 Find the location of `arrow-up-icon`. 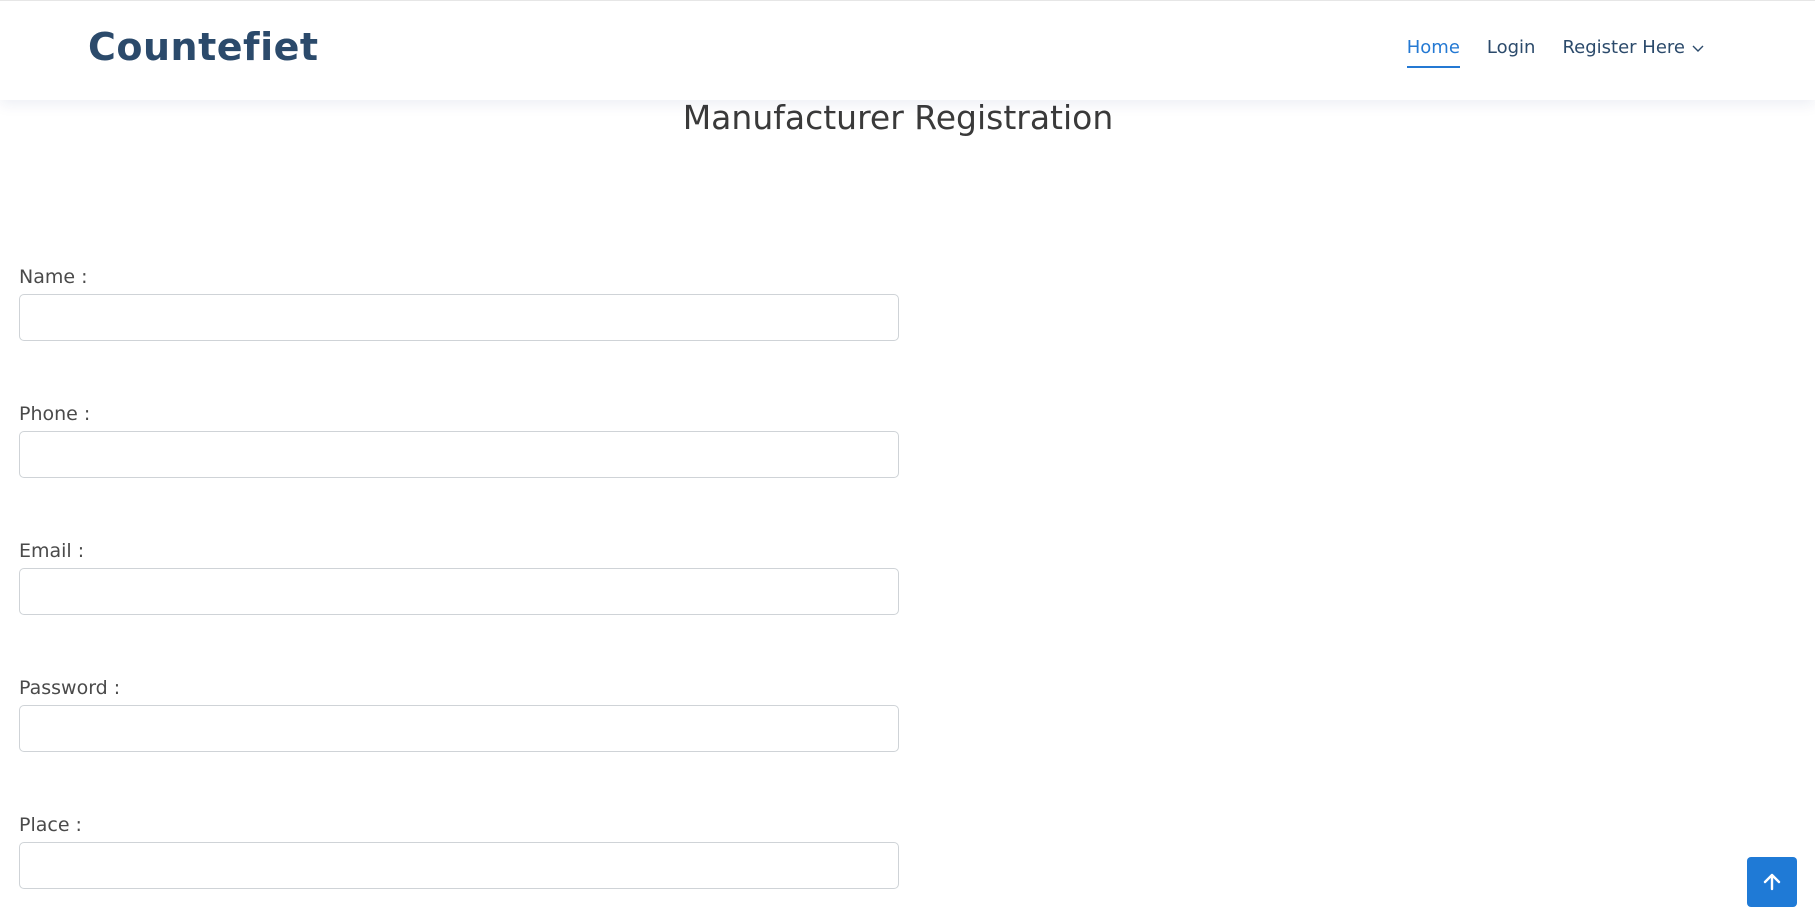

arrow-up-icon is located at coordinates (1772, 882).